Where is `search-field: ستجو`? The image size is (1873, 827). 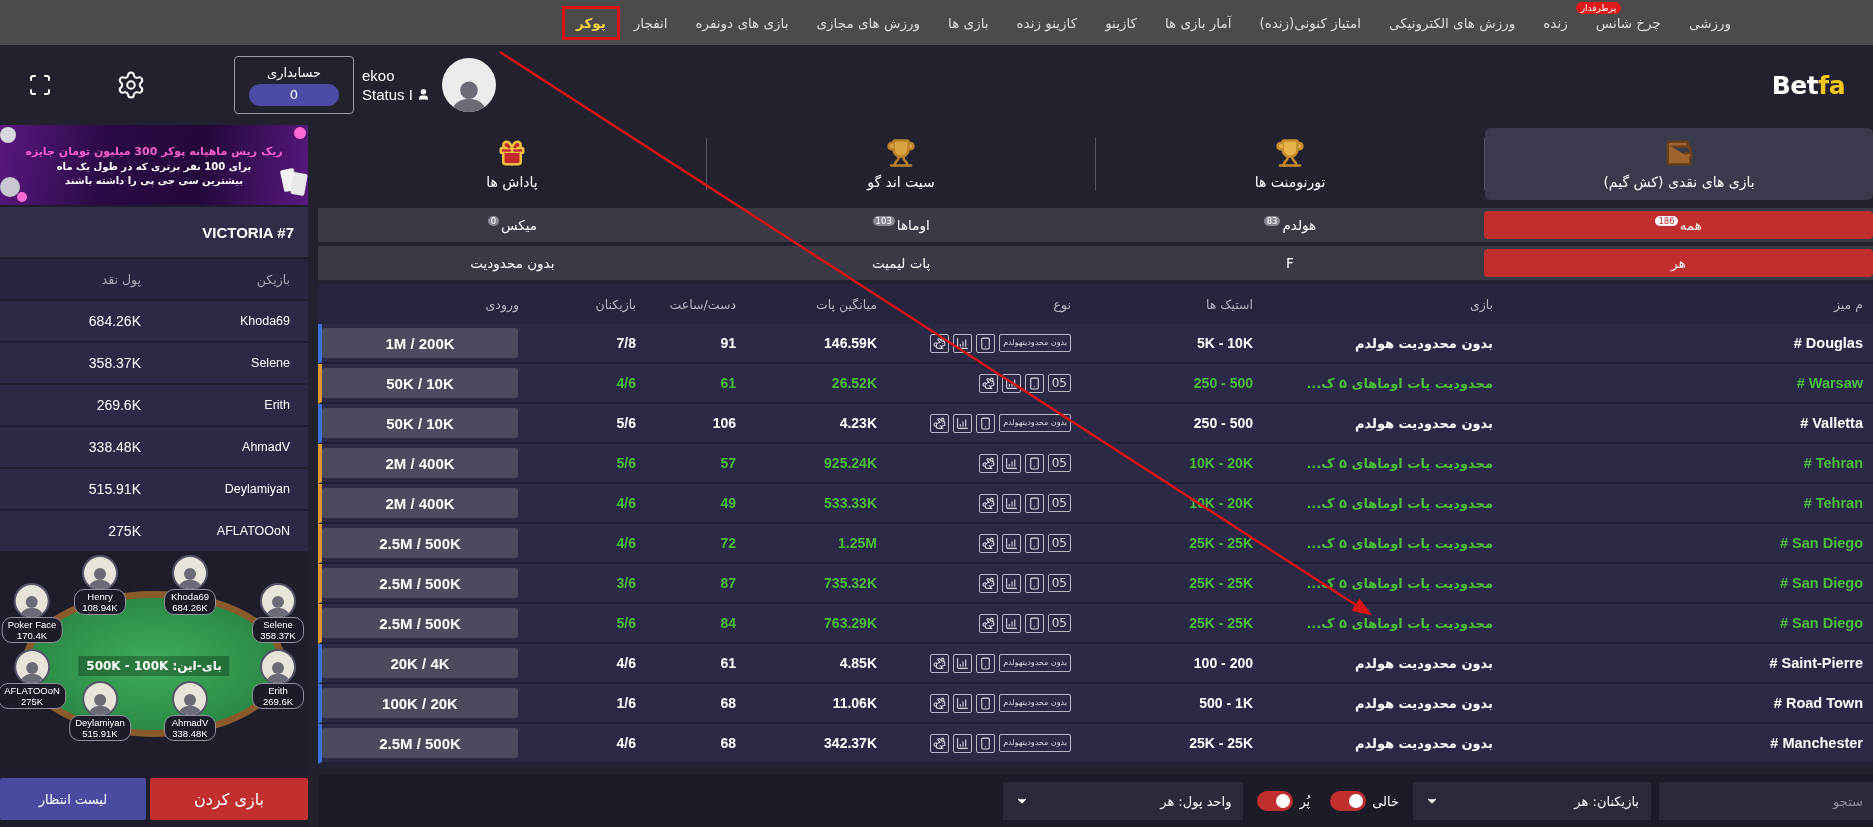 search-field: ستجو is located at coordinates (1766, 801).